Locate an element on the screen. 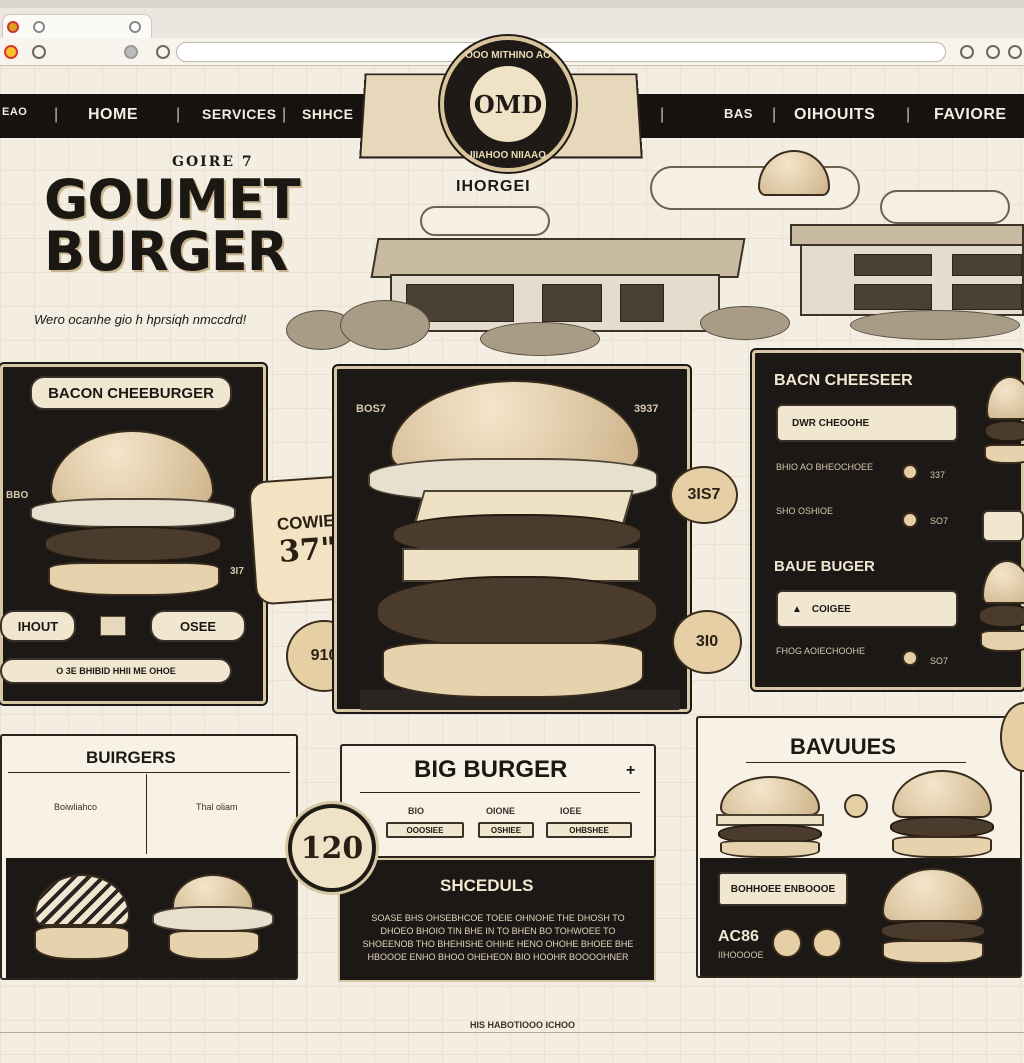 The image size is (1024, 1063). favicon-icon is located at coordinates (13, 27).